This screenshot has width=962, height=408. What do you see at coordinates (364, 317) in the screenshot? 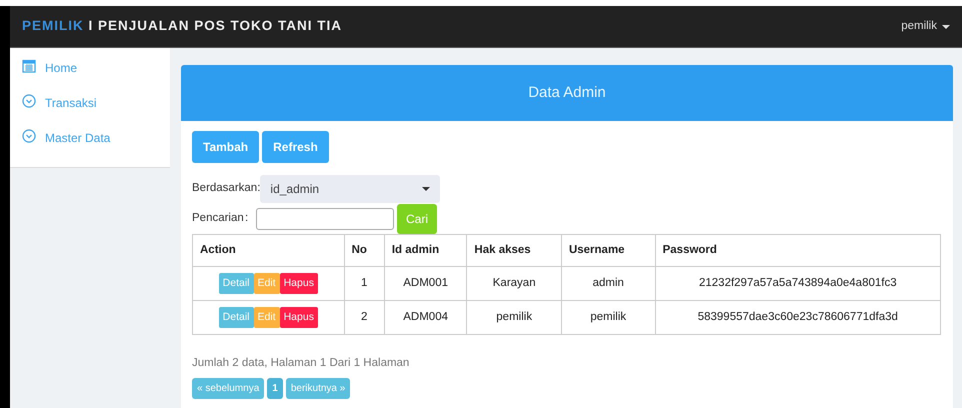
I see `table-cell: 2` at bounding box center [364, 317].